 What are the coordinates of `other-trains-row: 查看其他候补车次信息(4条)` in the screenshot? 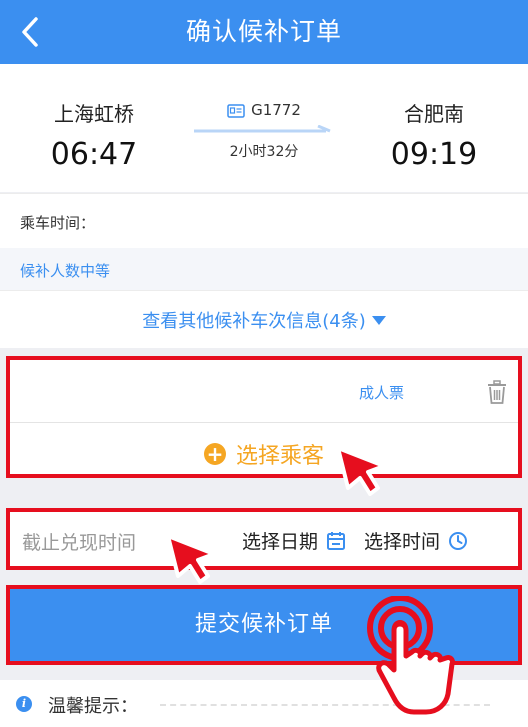 It's located at (264, 319).